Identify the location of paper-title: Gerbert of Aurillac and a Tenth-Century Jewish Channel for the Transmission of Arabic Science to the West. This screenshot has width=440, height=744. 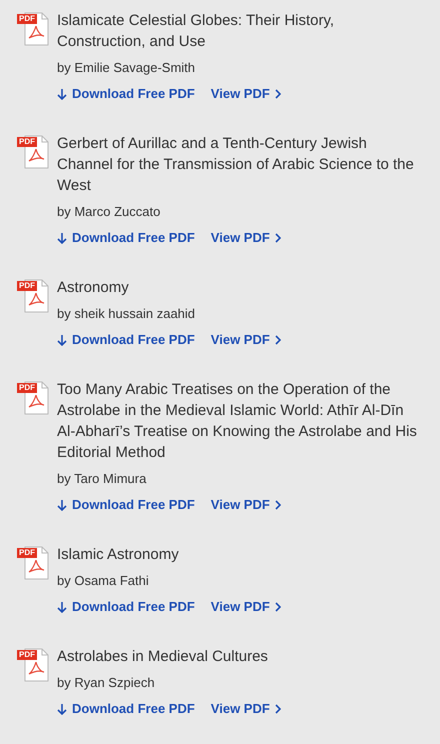
(236, 165).